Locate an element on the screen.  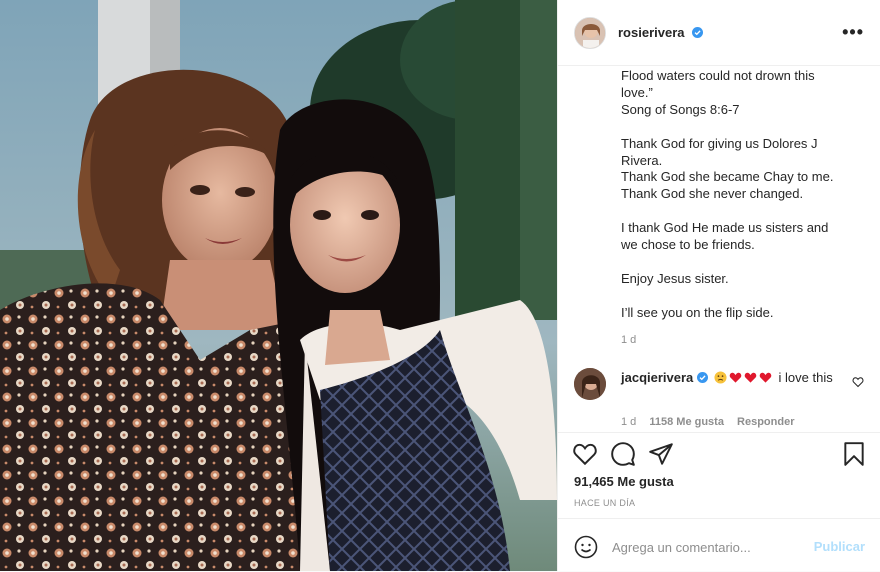
sad-face-emoji-icon is located at coordinates (720, 377).